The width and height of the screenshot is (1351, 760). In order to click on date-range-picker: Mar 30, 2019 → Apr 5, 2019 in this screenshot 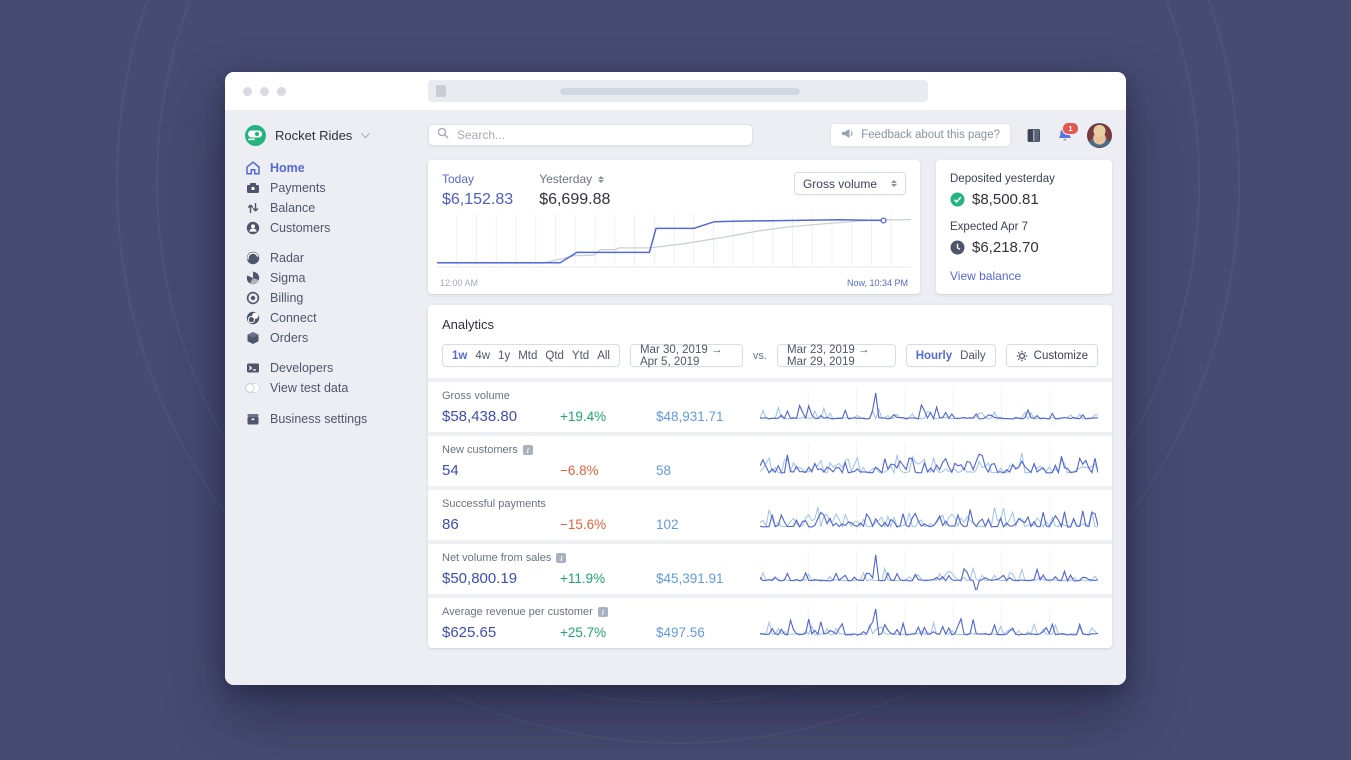, I will do `click(686, 356)`.